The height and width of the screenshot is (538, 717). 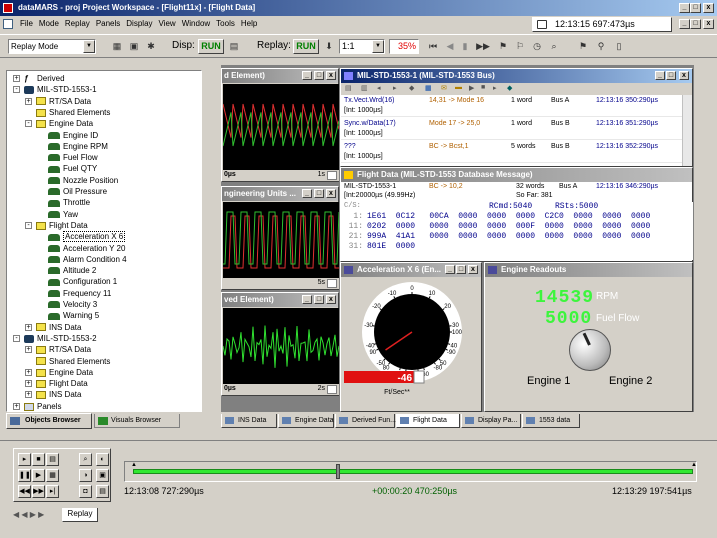 I want to click on chevron-down-icon: ▼, so click(x=89, y=46).